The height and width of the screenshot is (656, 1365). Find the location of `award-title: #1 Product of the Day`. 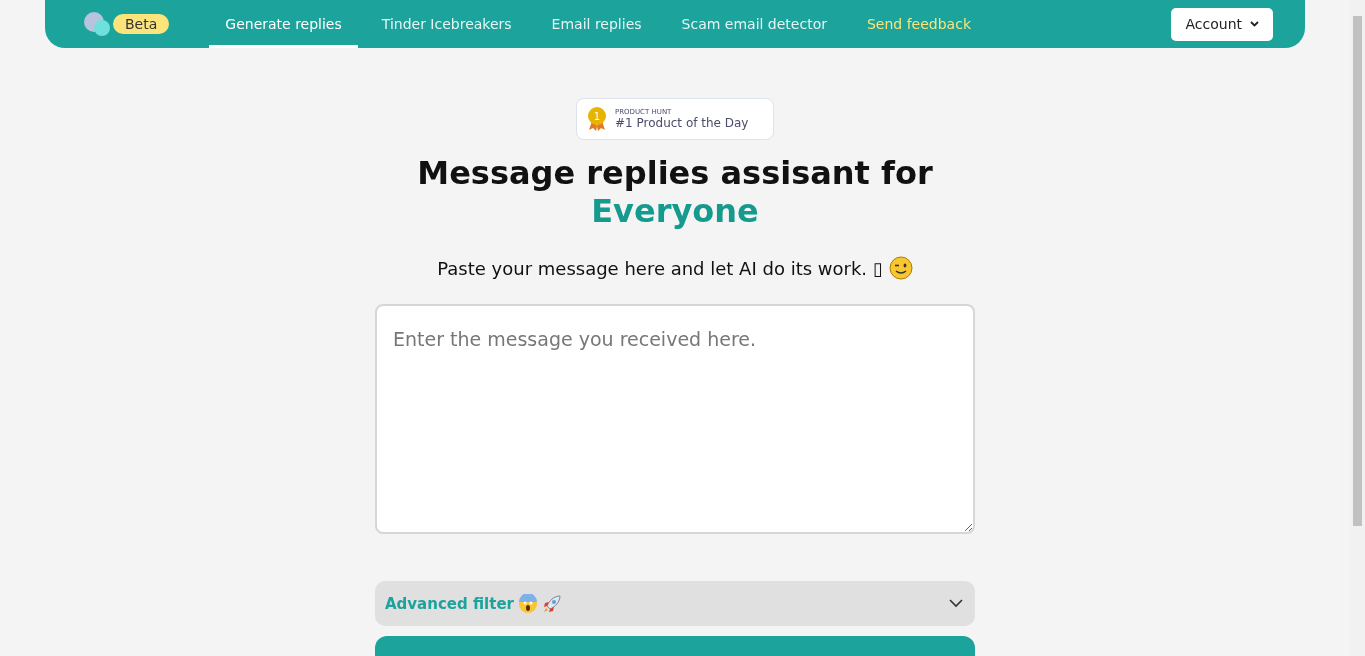

award-title: #1 Product of the Day is located at coordinates (682, 123).